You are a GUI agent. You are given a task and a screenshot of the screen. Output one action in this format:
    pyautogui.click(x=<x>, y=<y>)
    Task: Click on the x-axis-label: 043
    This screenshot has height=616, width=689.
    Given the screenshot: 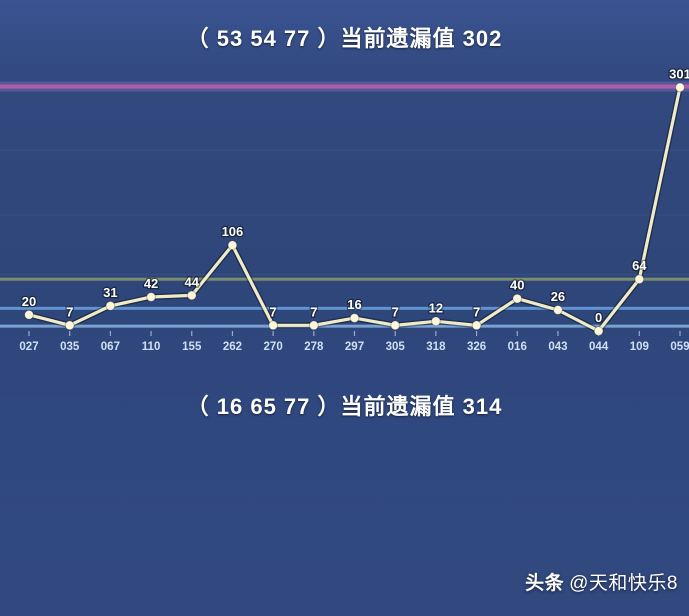 What is the action you would take?
    pyautogui.click(x=557, y=347)
    